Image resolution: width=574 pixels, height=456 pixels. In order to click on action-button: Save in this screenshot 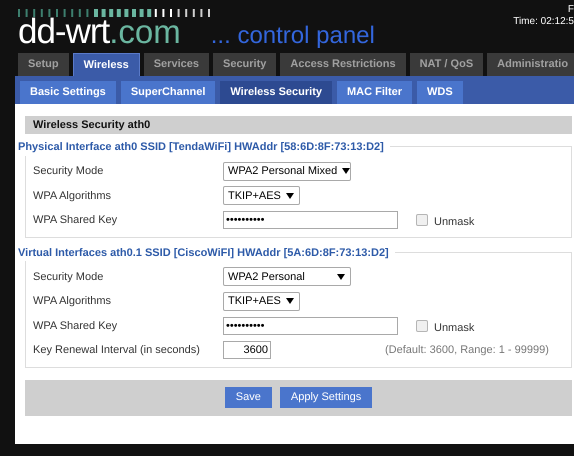, I will do `click(248, 397)`.